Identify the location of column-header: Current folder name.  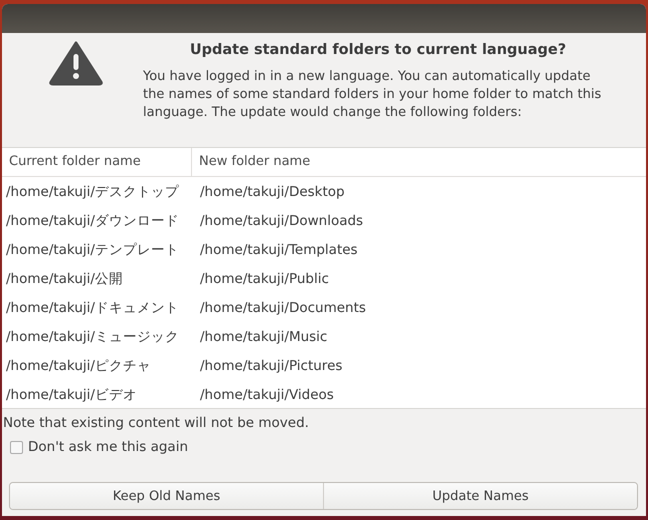
(97, 162).